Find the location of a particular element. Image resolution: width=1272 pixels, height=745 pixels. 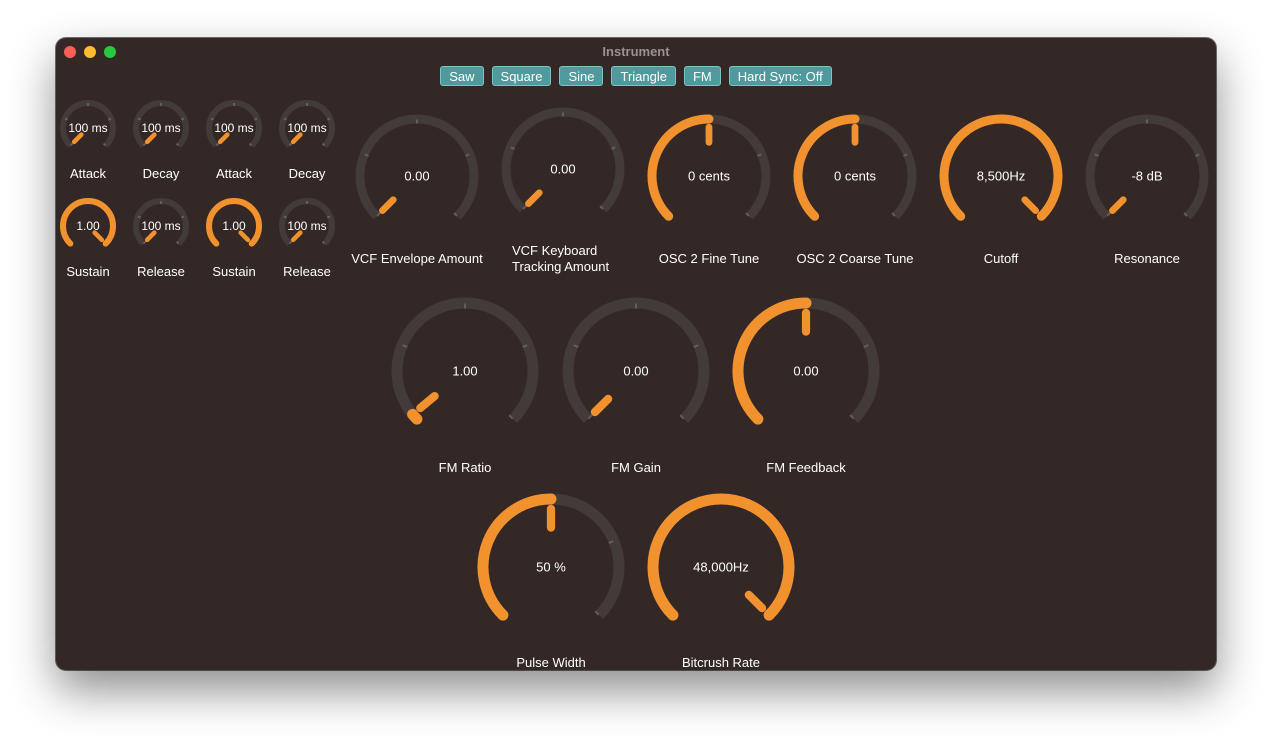

env1-decay-pointer is located at coordinates (150, 138).